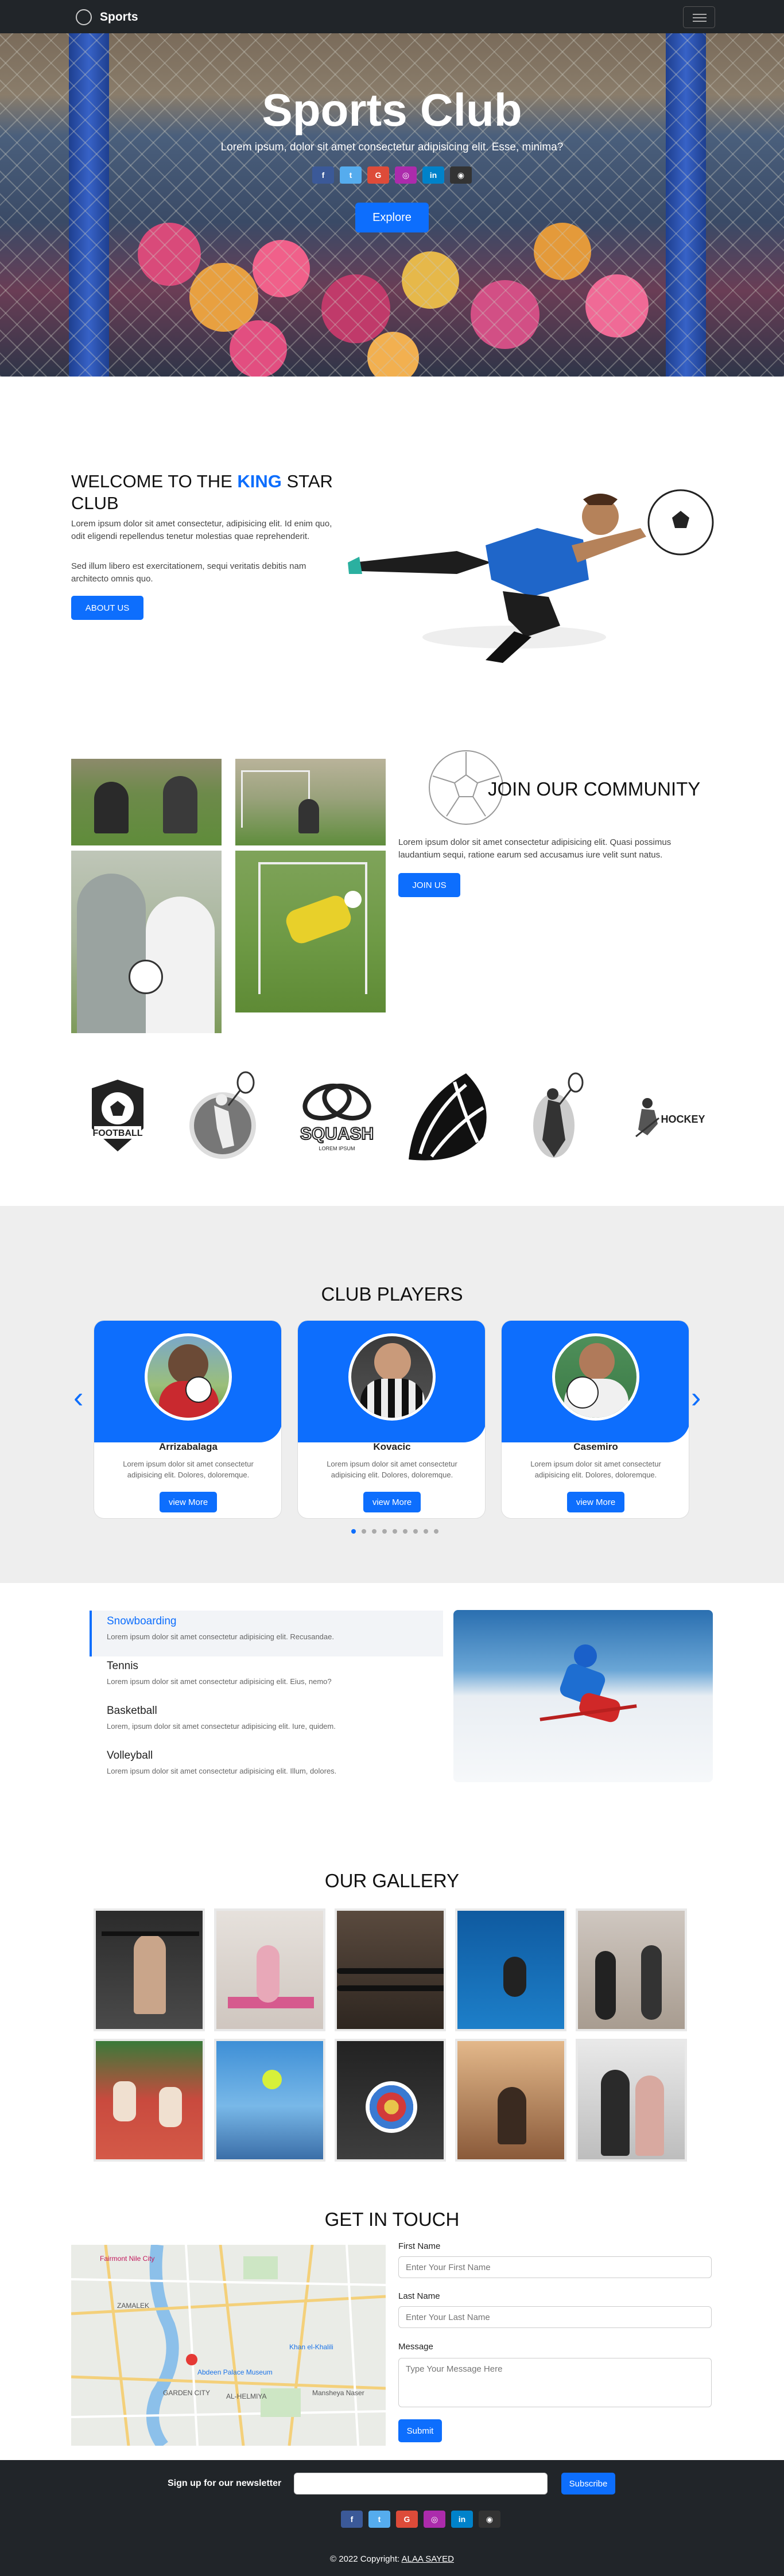 The height and width of the screenshot is (2576, 784). What do you see at coordinates (700, 14) in the screenshot?
I see `hamburger-icon` at bounding box center [700, 14].